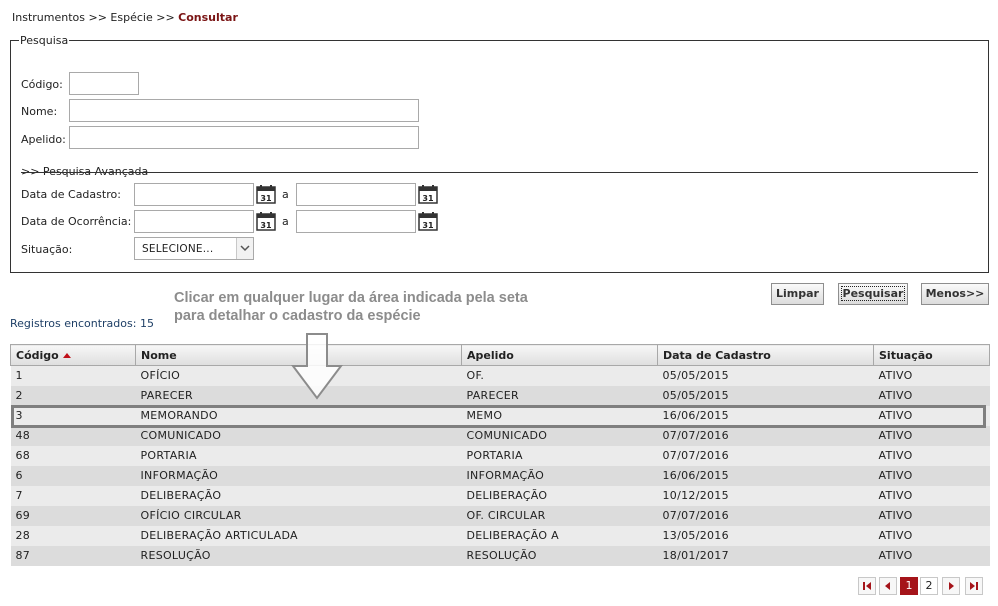 Image resolution: width=998 pixels, height=606 pixels. I want to click on cell-apelido: RESOLUÇÃO, so click(559, 555).